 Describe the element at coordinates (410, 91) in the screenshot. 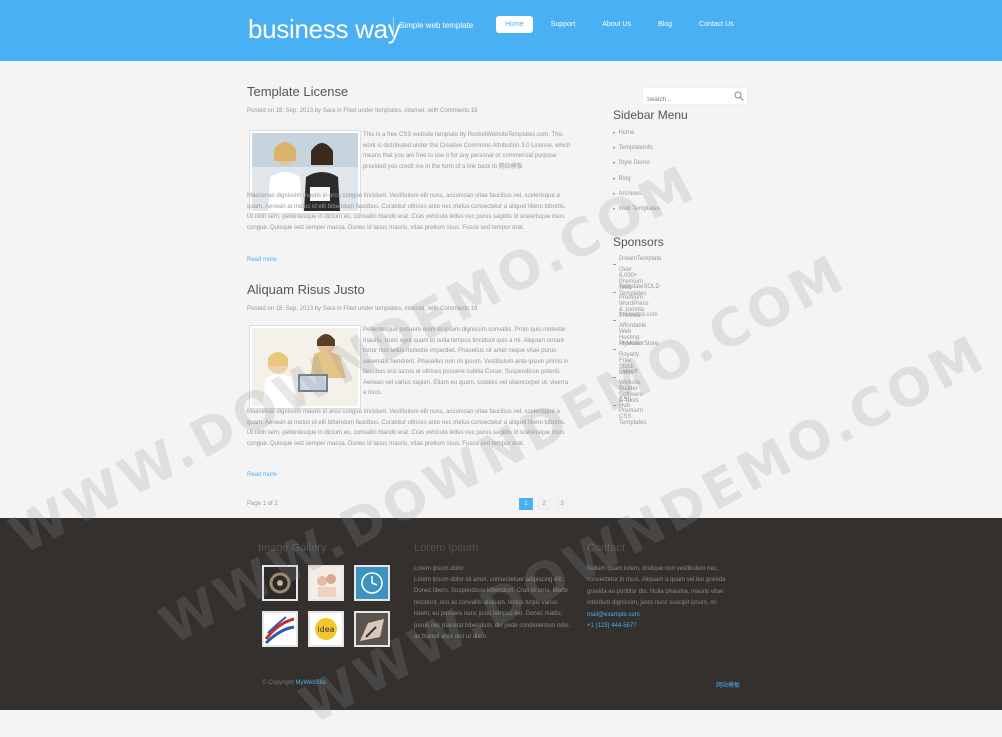

I see `post-title: Template License` at that location.